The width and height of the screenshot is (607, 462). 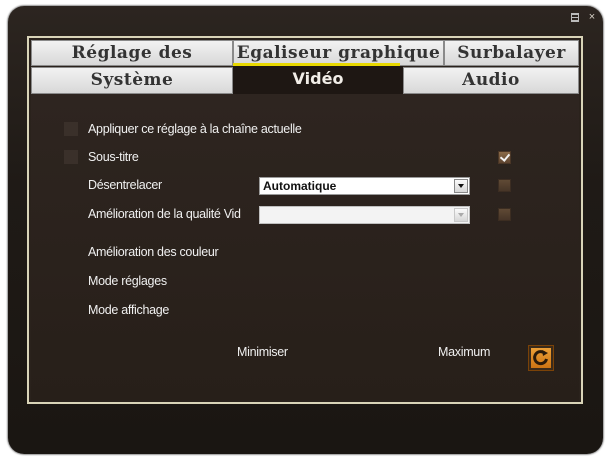 I want to click on tab-overscan: Surbalayer, so click(x=511, y=53).